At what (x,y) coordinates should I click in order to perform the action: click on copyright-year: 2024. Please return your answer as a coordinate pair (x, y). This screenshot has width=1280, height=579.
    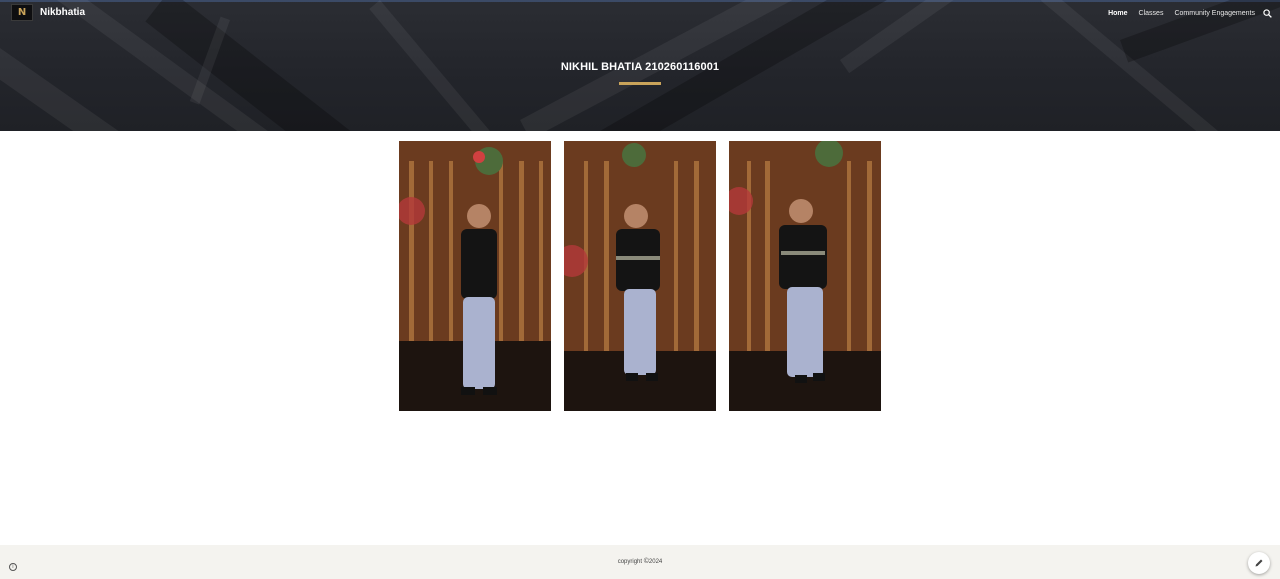
    Looking at the image, I should click on (655, 562).